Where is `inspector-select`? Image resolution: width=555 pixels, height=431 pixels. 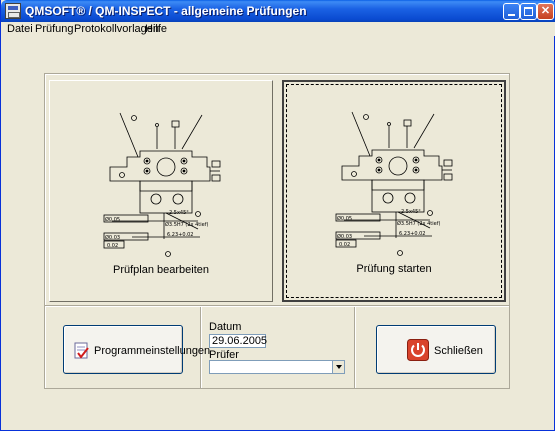 inspector-select is located at coordinates (277, 367).